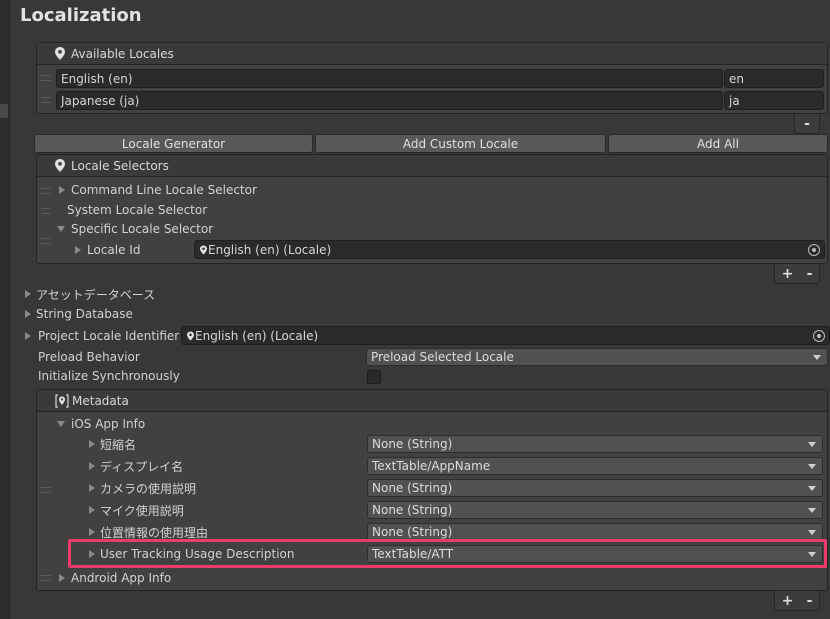 Image resolution: width=830 pixels, height=619 pixels. I want to click on android-app-info-foldout: Android App Info, so click(115, 578).